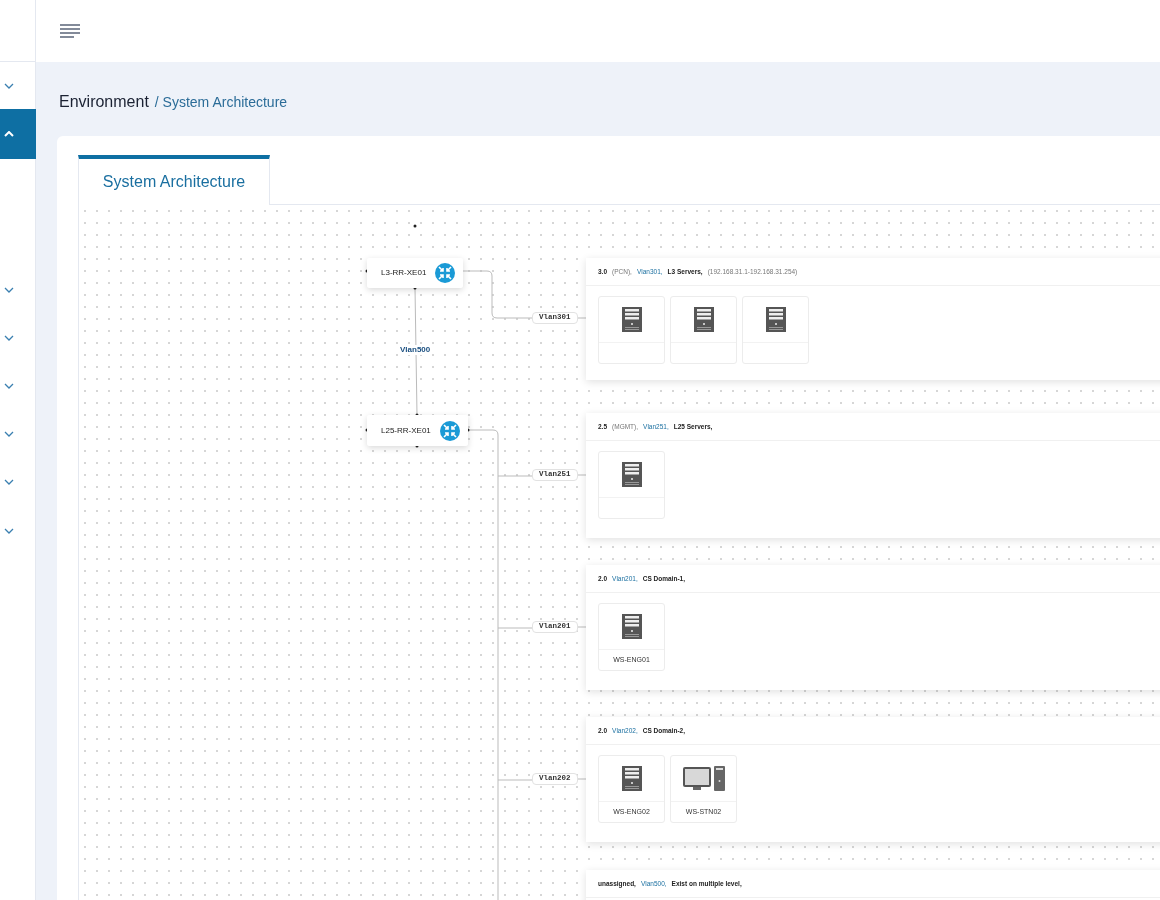 The height and width of the screenshot is (900, 1160). What do you see at coordinates (18, 134) in the screenshot?
I see `sidebar-item` at bounding box center [18, 134].